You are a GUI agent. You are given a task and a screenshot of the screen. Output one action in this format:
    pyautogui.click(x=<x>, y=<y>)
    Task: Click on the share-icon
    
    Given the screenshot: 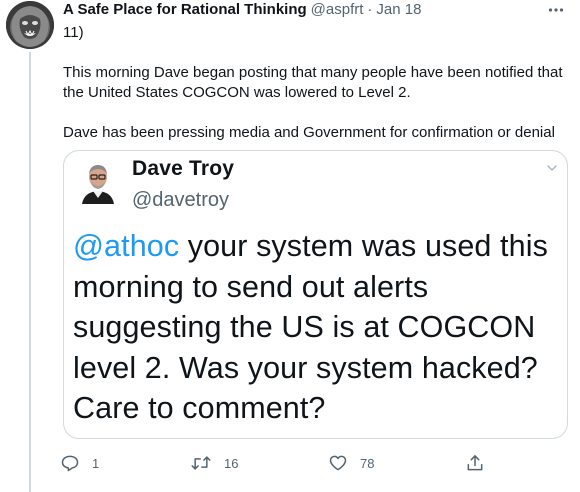 What is the action you would take?
    pyautogui.click(x=475, y=463)
    